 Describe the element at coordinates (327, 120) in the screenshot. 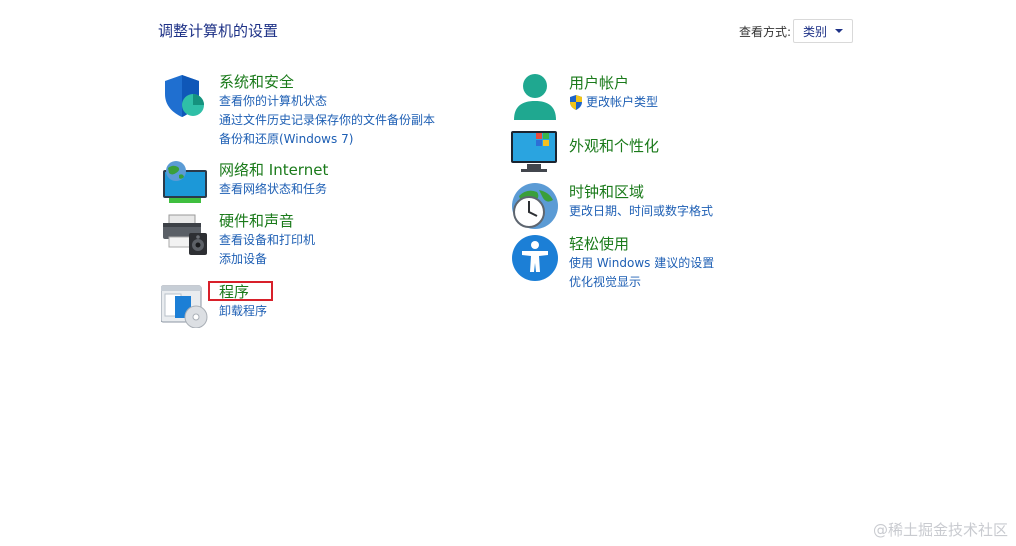

I see `link-file-history-backup: 通过文件历史记录保存你的文件备份副本` at that location.